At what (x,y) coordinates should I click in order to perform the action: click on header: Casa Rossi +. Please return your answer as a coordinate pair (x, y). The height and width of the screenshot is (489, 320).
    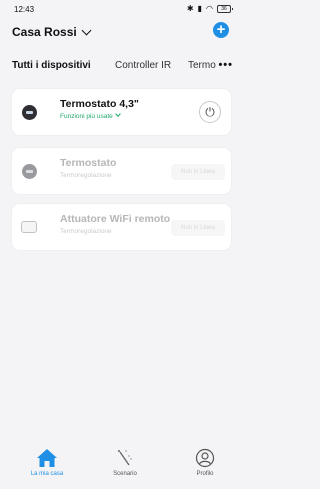
    Looking at the image, I should click on (120, 33).